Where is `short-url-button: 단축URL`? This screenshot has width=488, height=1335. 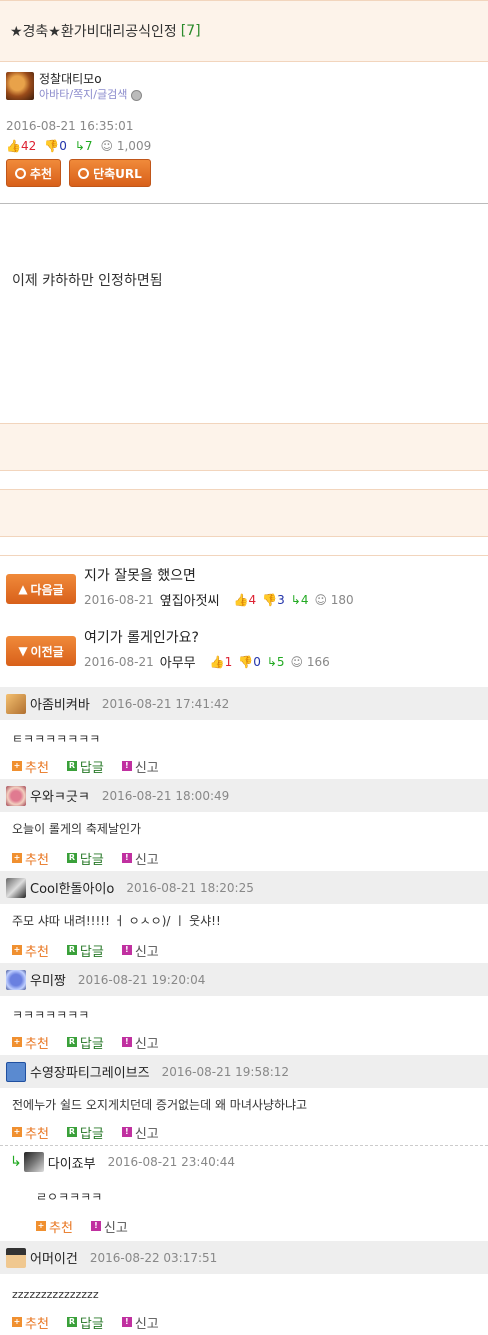 short-url-button: 단축URL is located at coordinates (110, 173).